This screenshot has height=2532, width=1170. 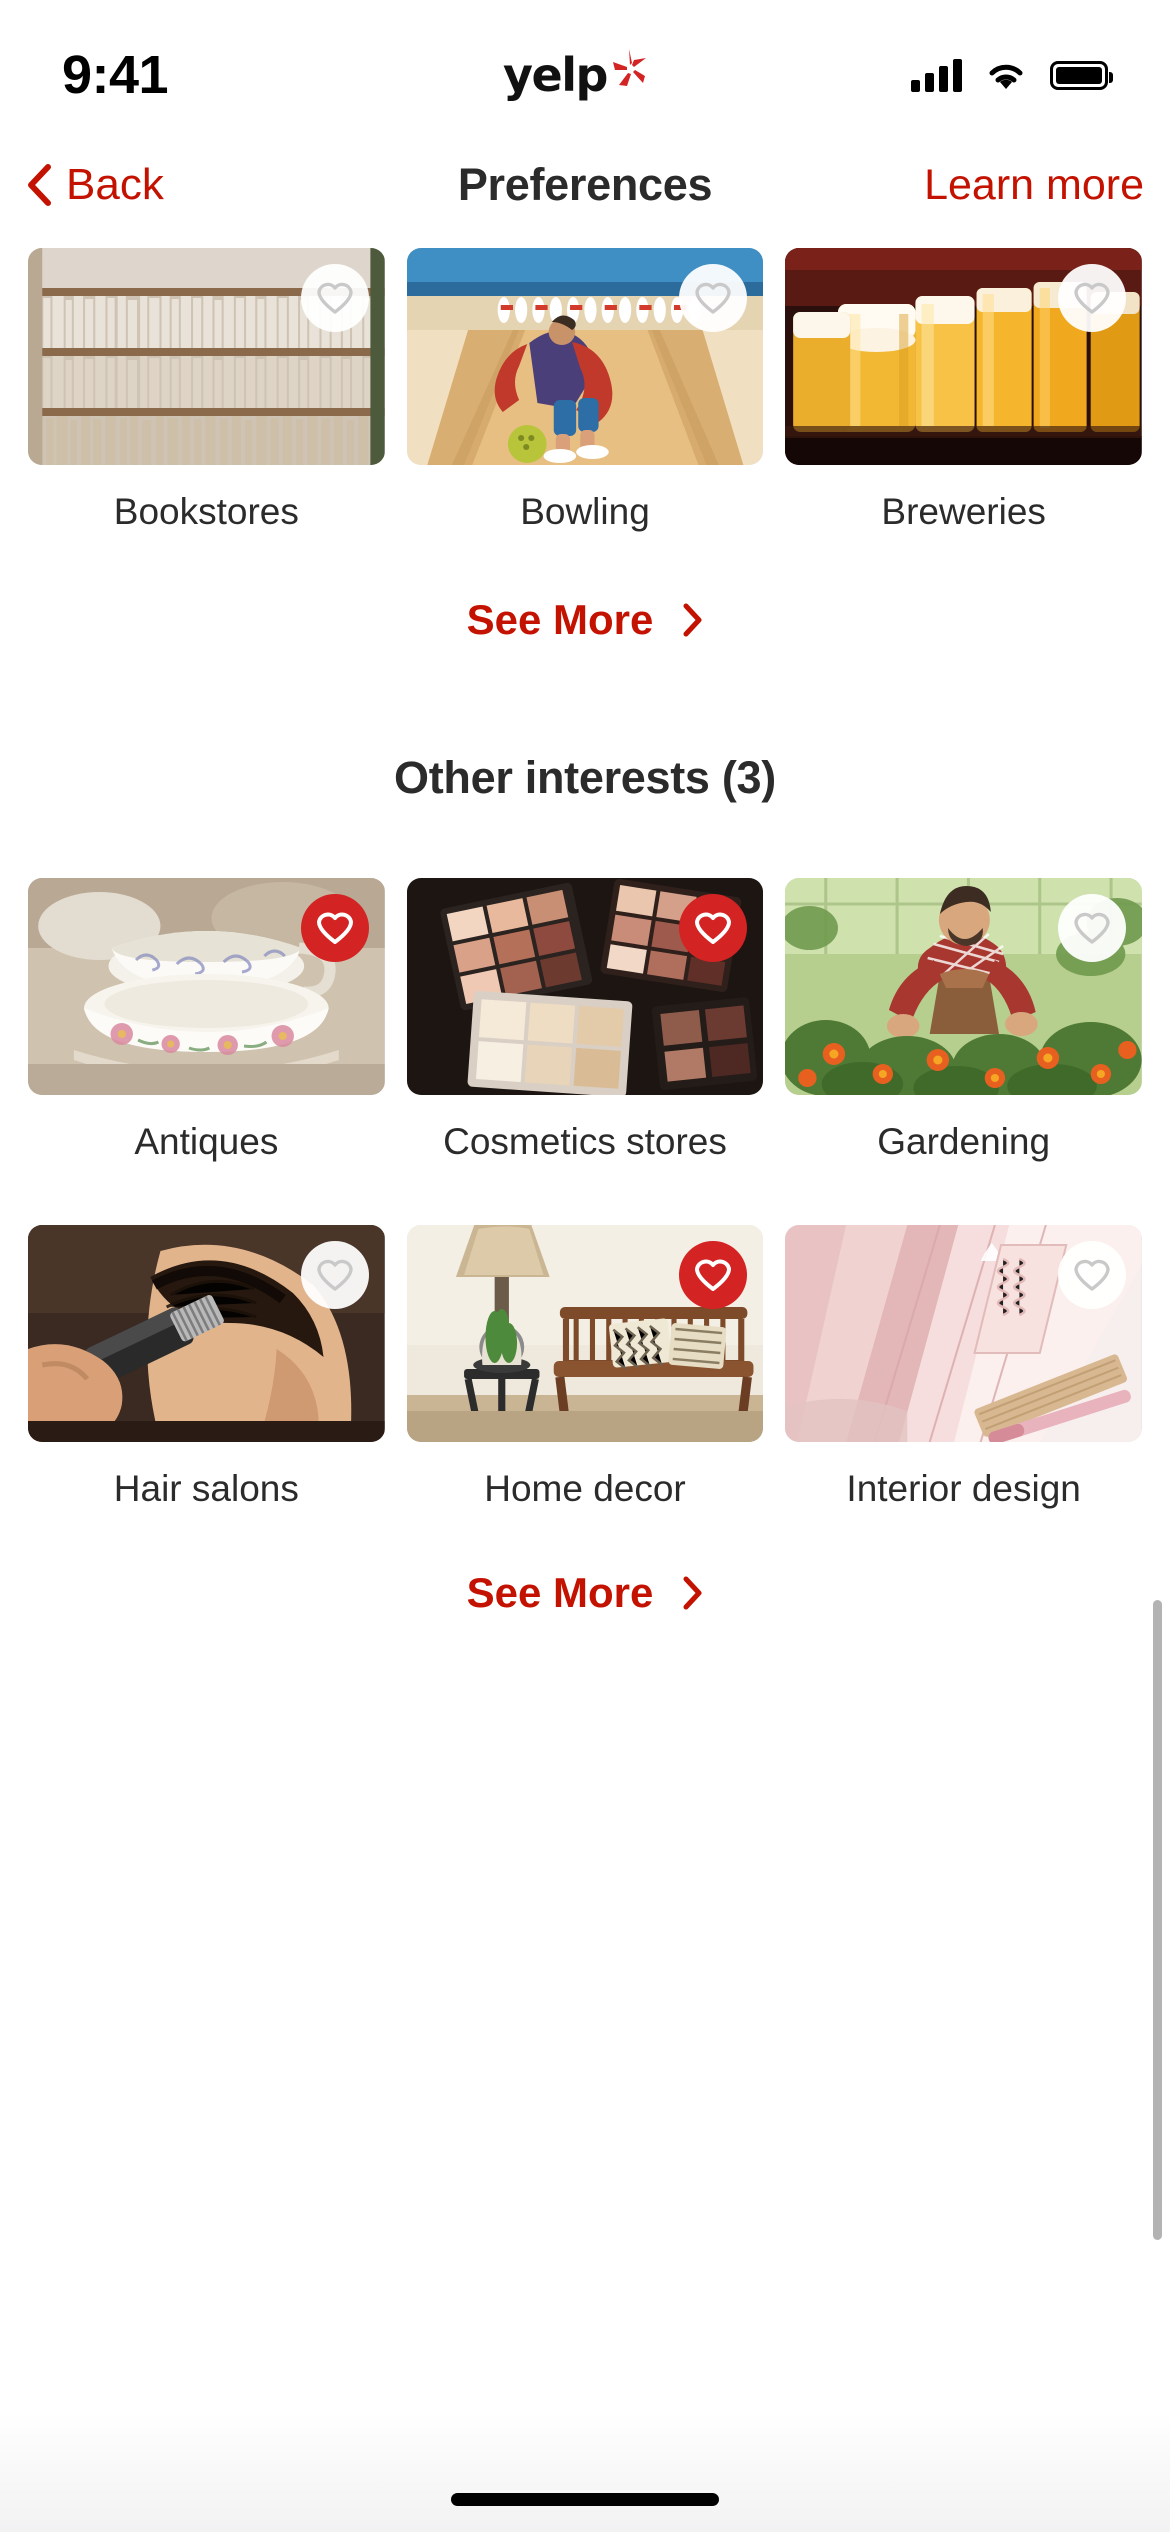 What do you see at coordinates (1081, 75) in the screenshot?
I see `battery-full-icon` at bounding box center [1081, 75].